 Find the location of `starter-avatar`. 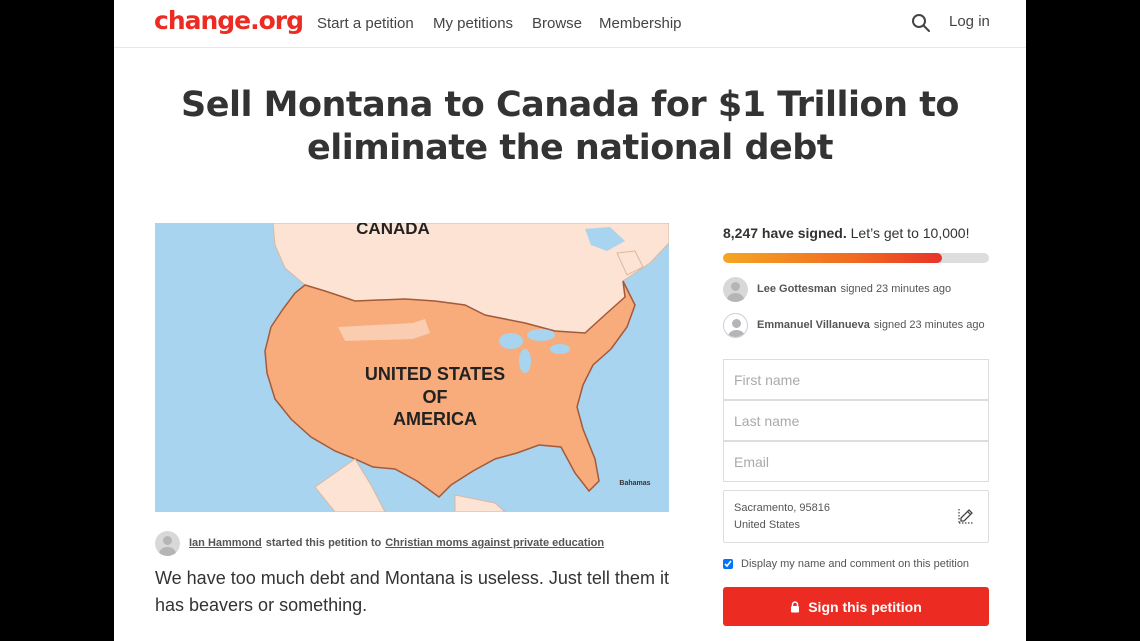

starter-avatar is located at coordinates (167, 543).